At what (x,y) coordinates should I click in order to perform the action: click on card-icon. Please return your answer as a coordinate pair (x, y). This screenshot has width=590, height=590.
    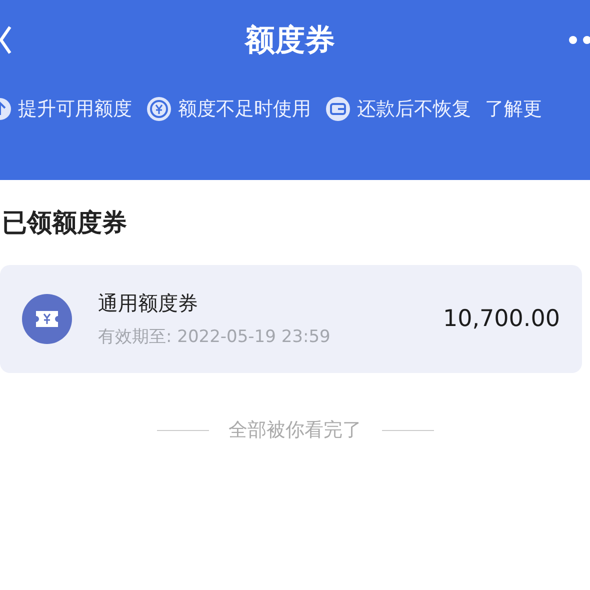
    Looking at the image, I should click on (338, 109).